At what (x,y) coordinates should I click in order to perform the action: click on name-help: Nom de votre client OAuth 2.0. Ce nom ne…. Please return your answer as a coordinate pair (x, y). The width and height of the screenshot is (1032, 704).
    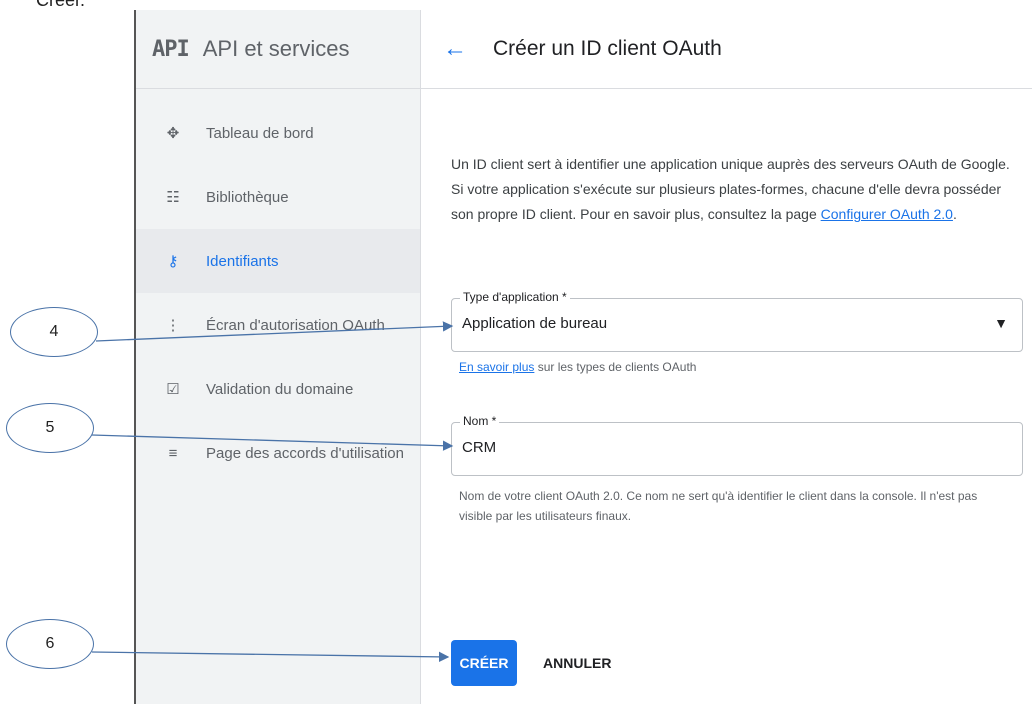
    Looking at the image, I should click on (718, 506).